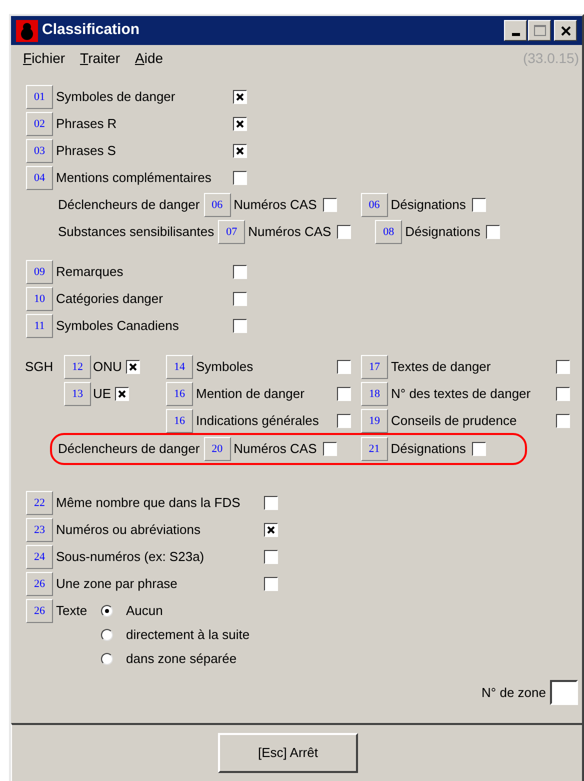 This screenshot has width=584, height=781. Describe the element at coordinates (374, 421) in the screenshot. I see `number-button: 19` at that location.